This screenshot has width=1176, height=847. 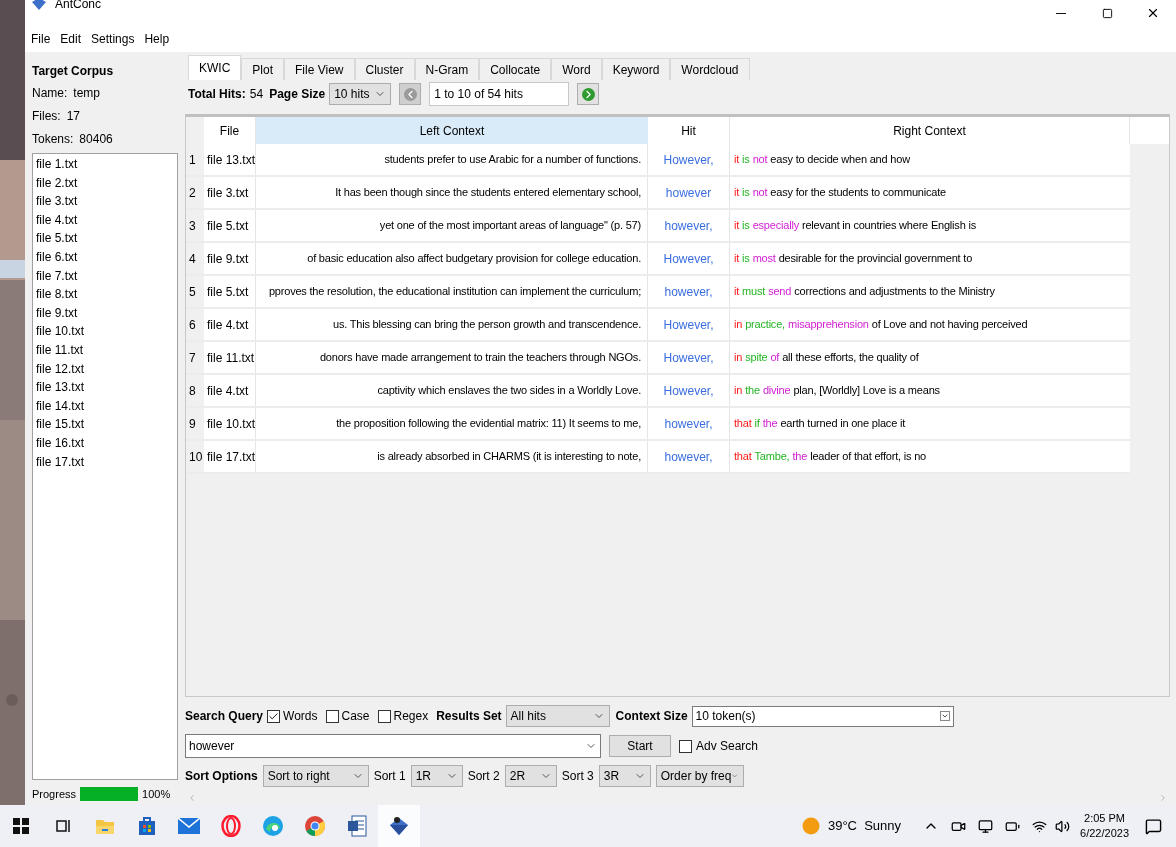 I want to click on row-number: 8, so click(x=195, y=390).